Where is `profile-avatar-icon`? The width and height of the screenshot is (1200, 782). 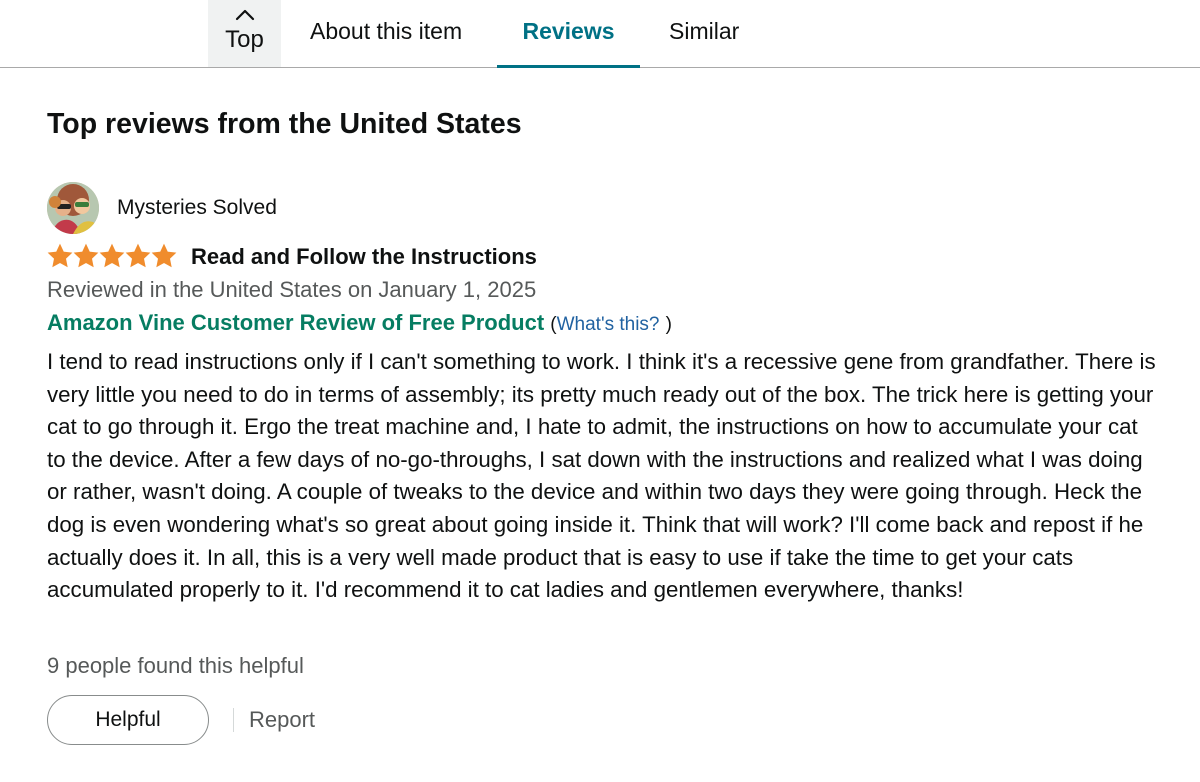 profile-avatar-icon is located at coordinates (73, 208).